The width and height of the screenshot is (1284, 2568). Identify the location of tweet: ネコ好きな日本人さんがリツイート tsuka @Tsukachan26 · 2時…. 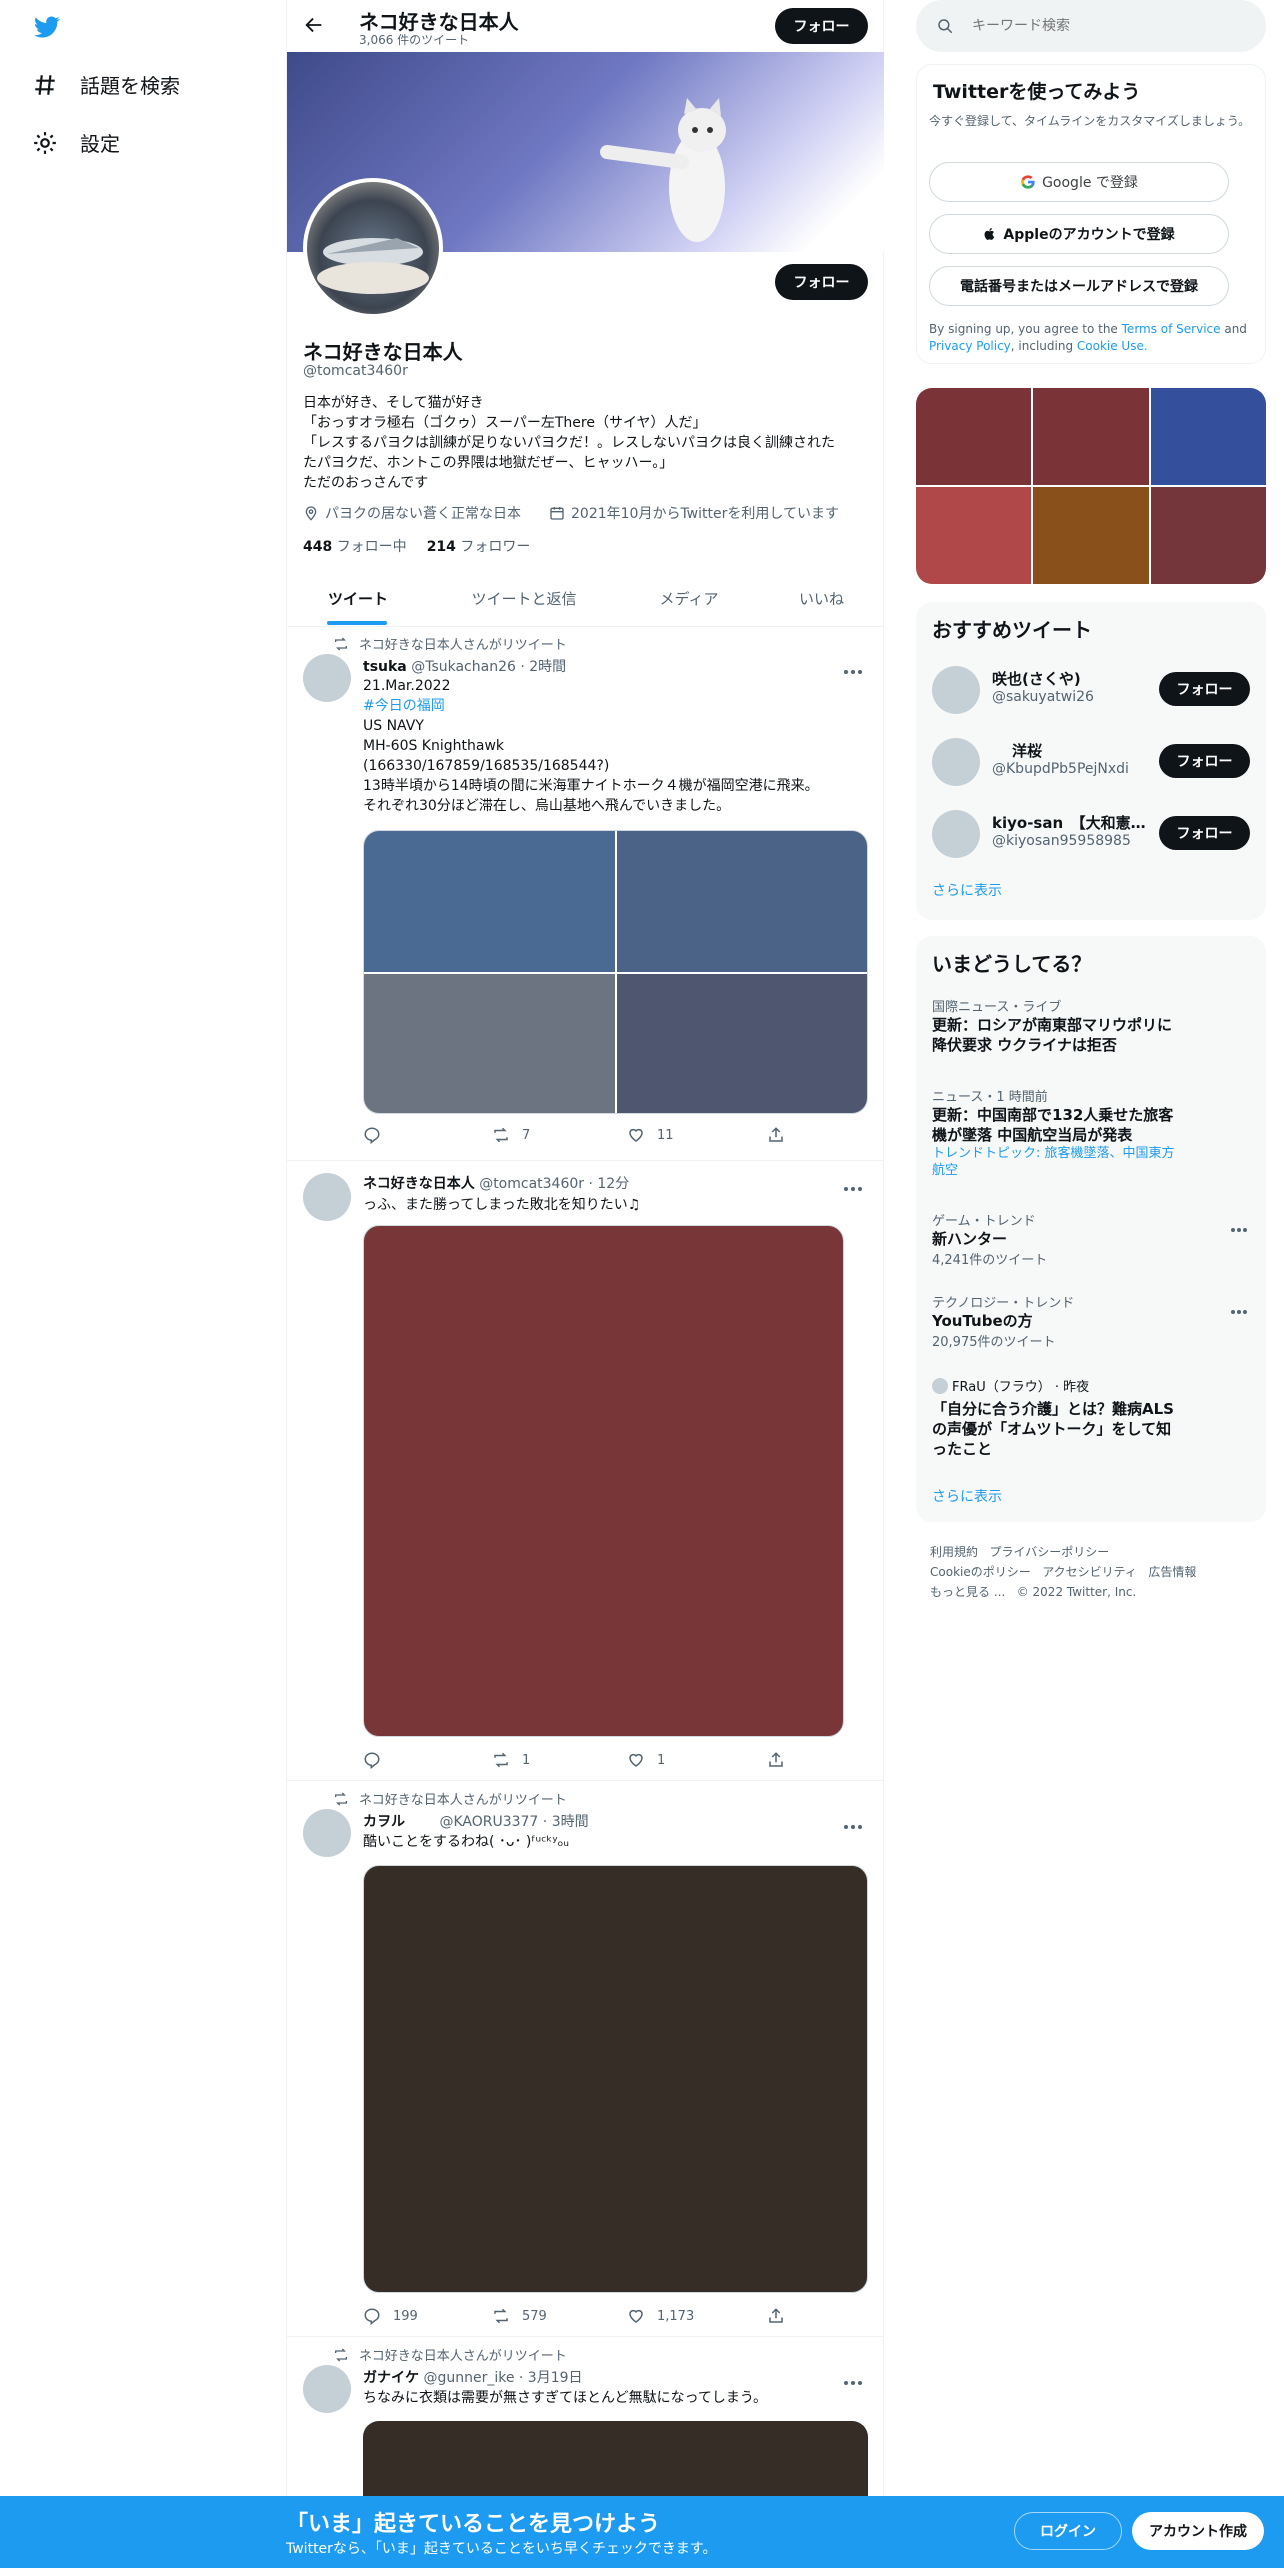
(585, 893).